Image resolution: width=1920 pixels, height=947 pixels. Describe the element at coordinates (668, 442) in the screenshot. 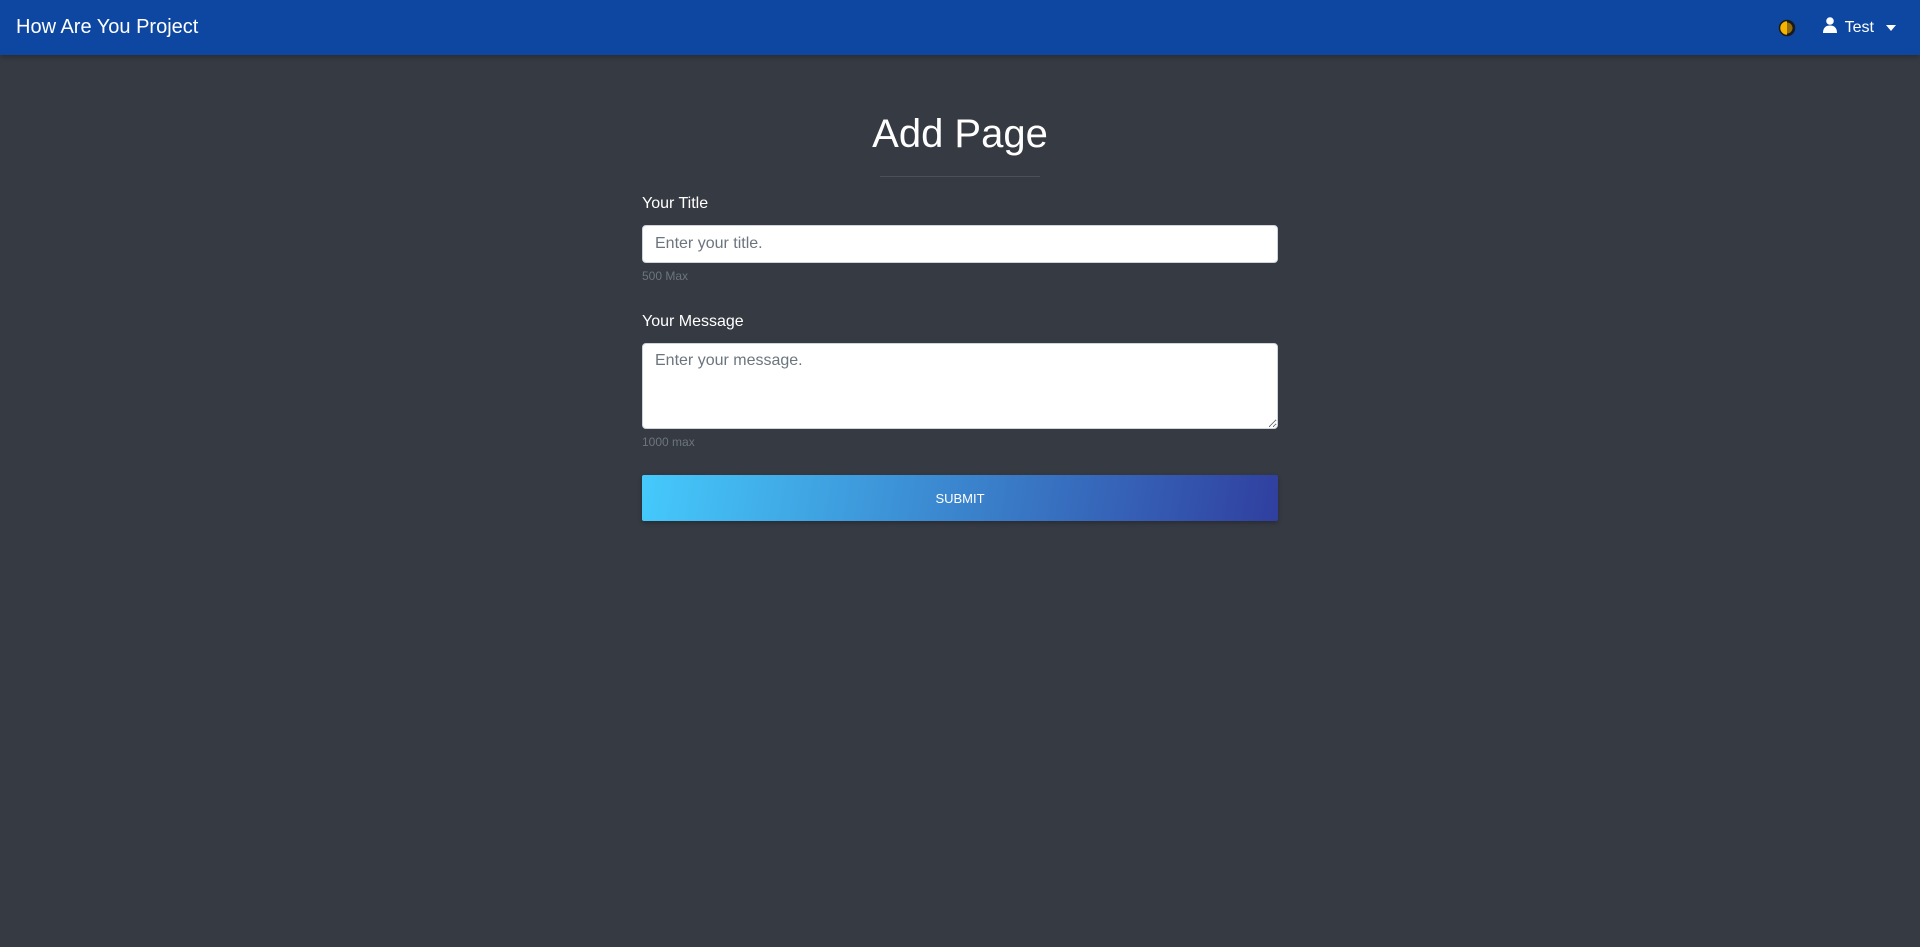

I see `message-help-text: 1000 max` at that location.